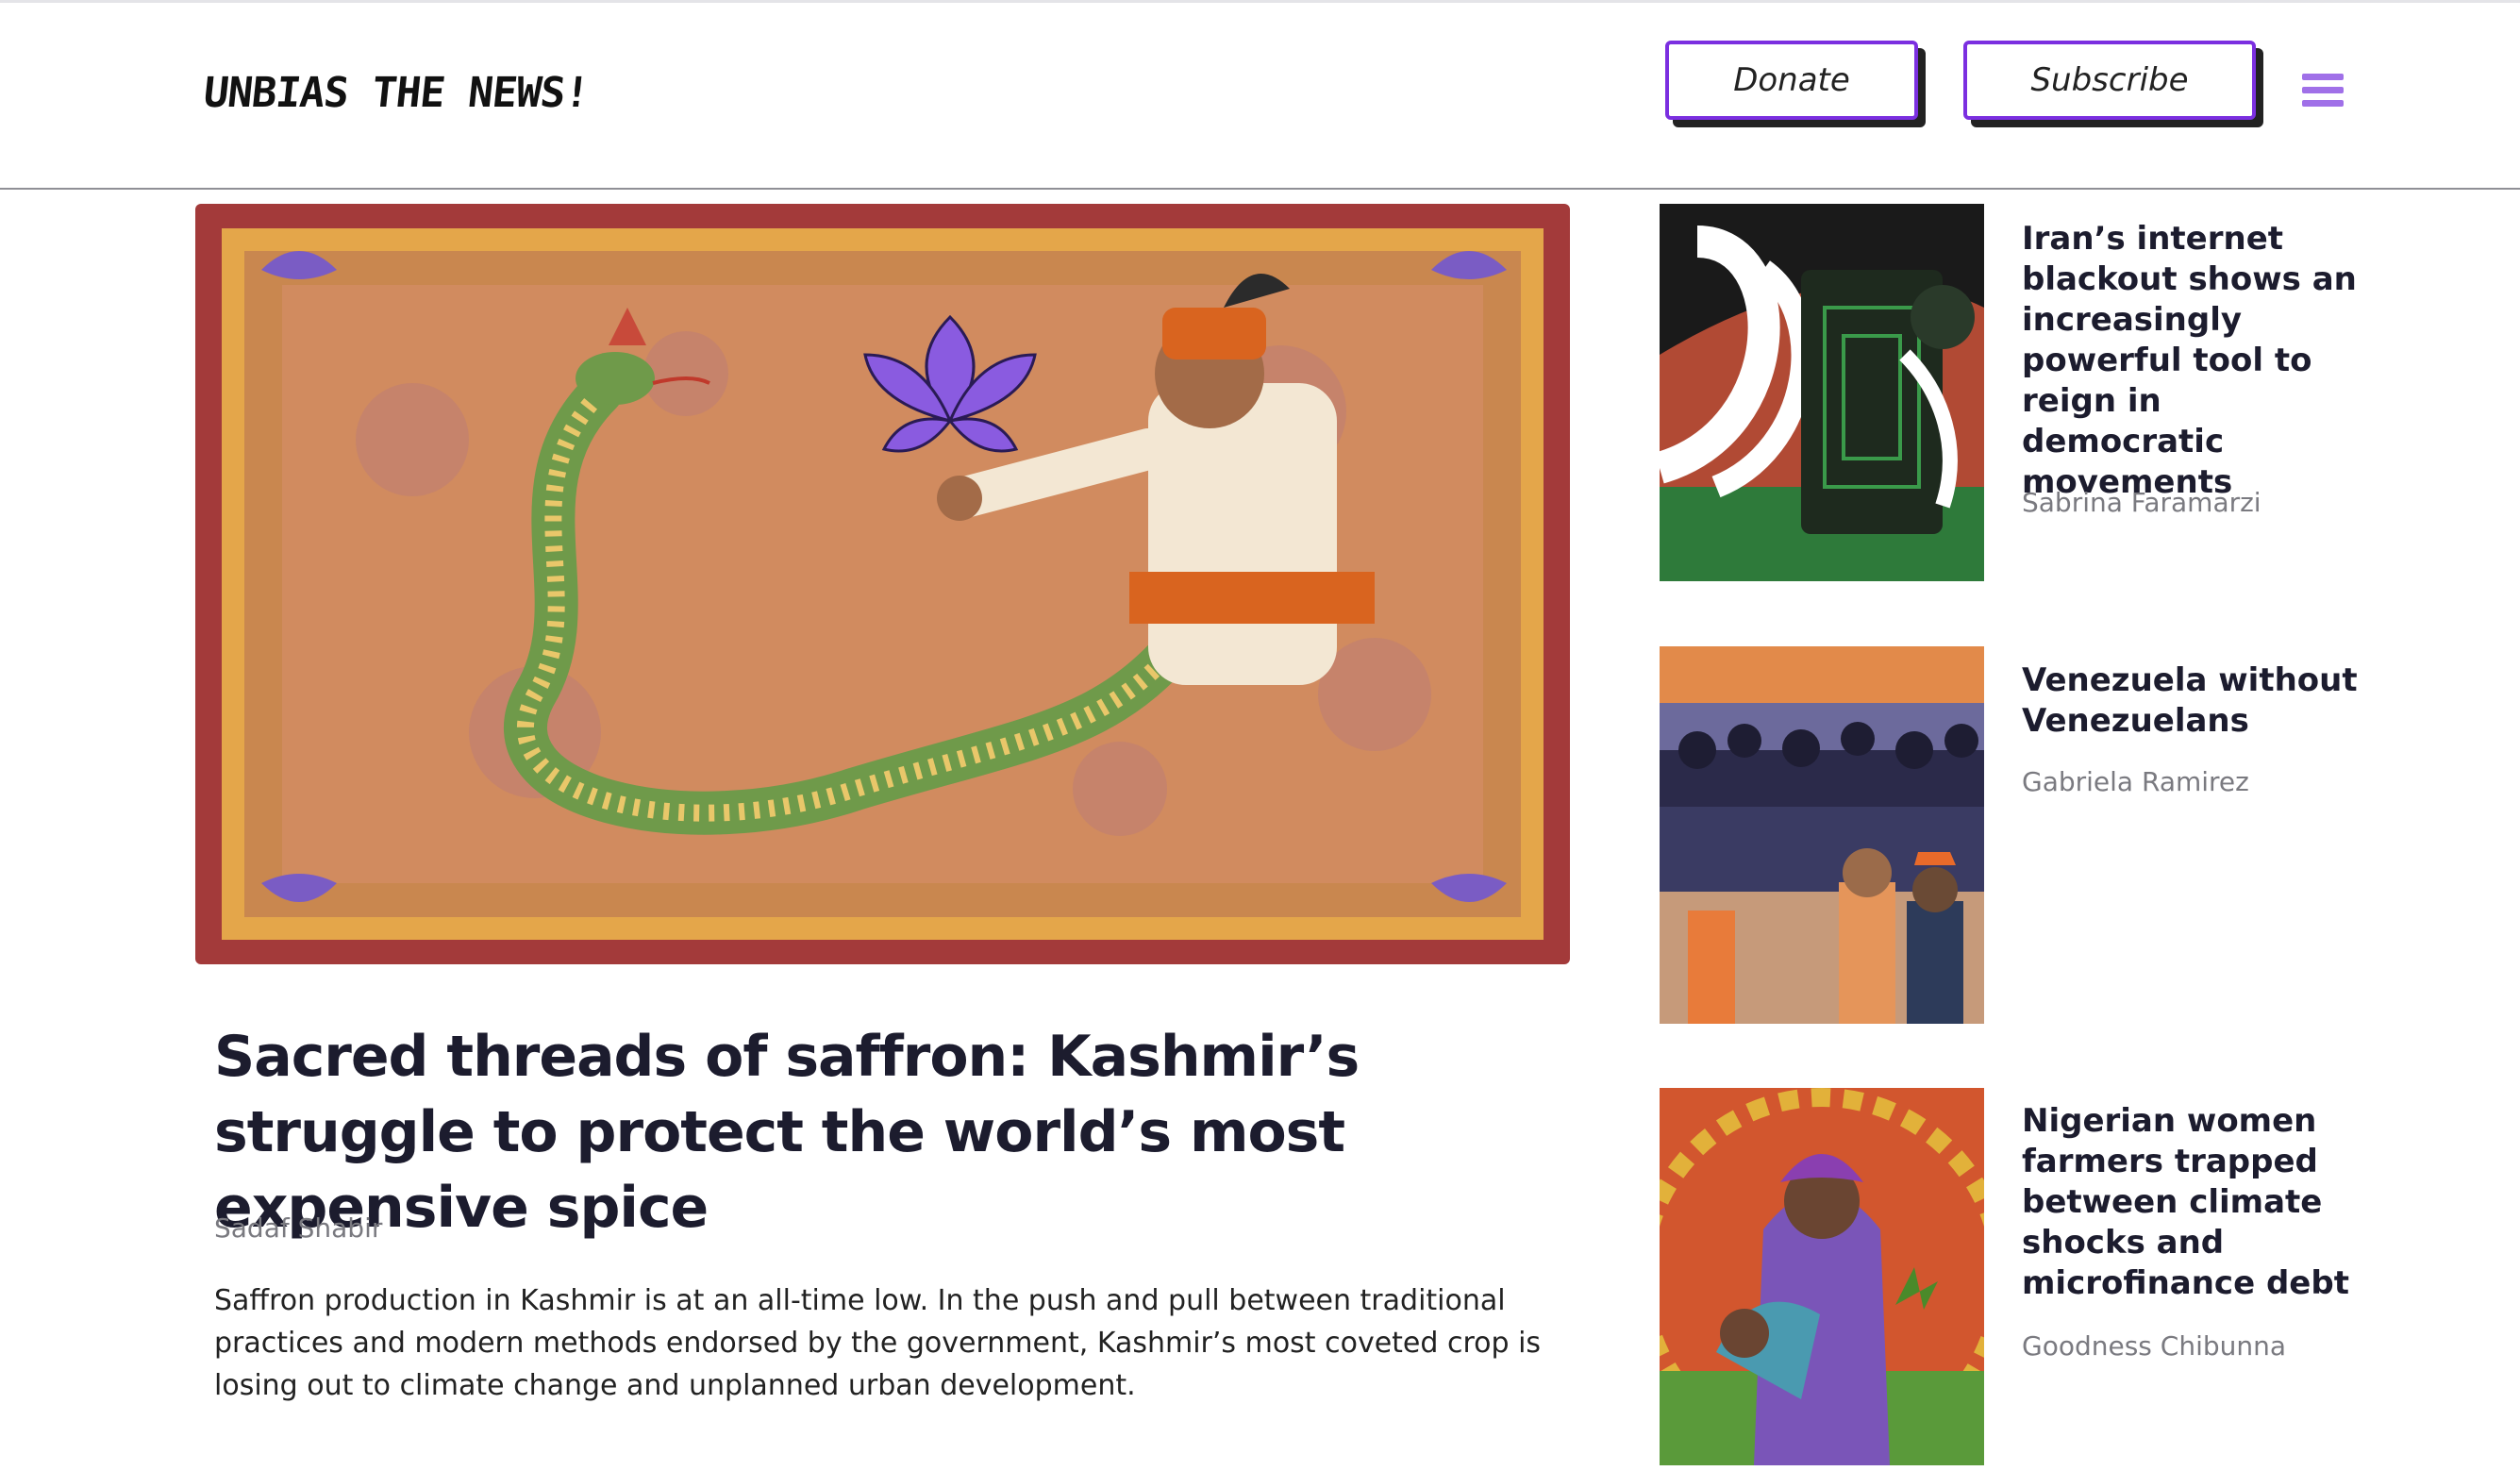 The width and height of the screenshot is (2520, 1471). Describe the element at coordinates (1791, 80) in the screenshot. I see `donate-button: Donate` at that location.